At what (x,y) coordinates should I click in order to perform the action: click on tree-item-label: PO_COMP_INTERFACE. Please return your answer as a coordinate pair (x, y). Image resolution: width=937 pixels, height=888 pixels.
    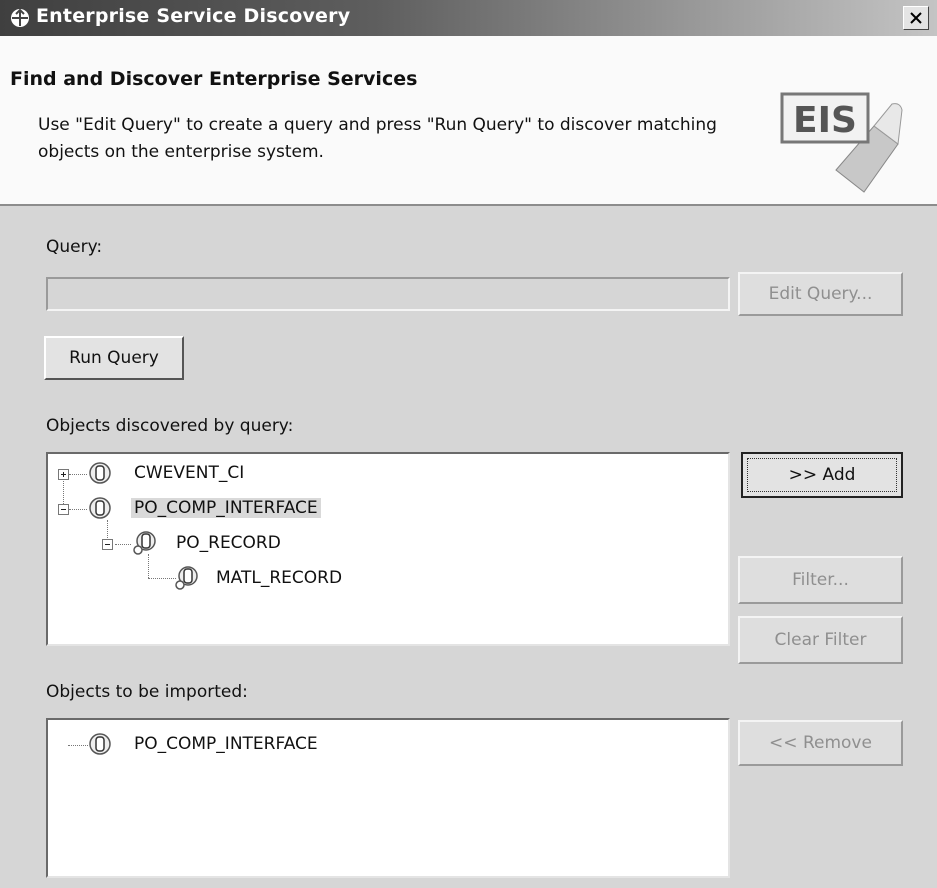
    Looking at the image, I should click on (226, 508).